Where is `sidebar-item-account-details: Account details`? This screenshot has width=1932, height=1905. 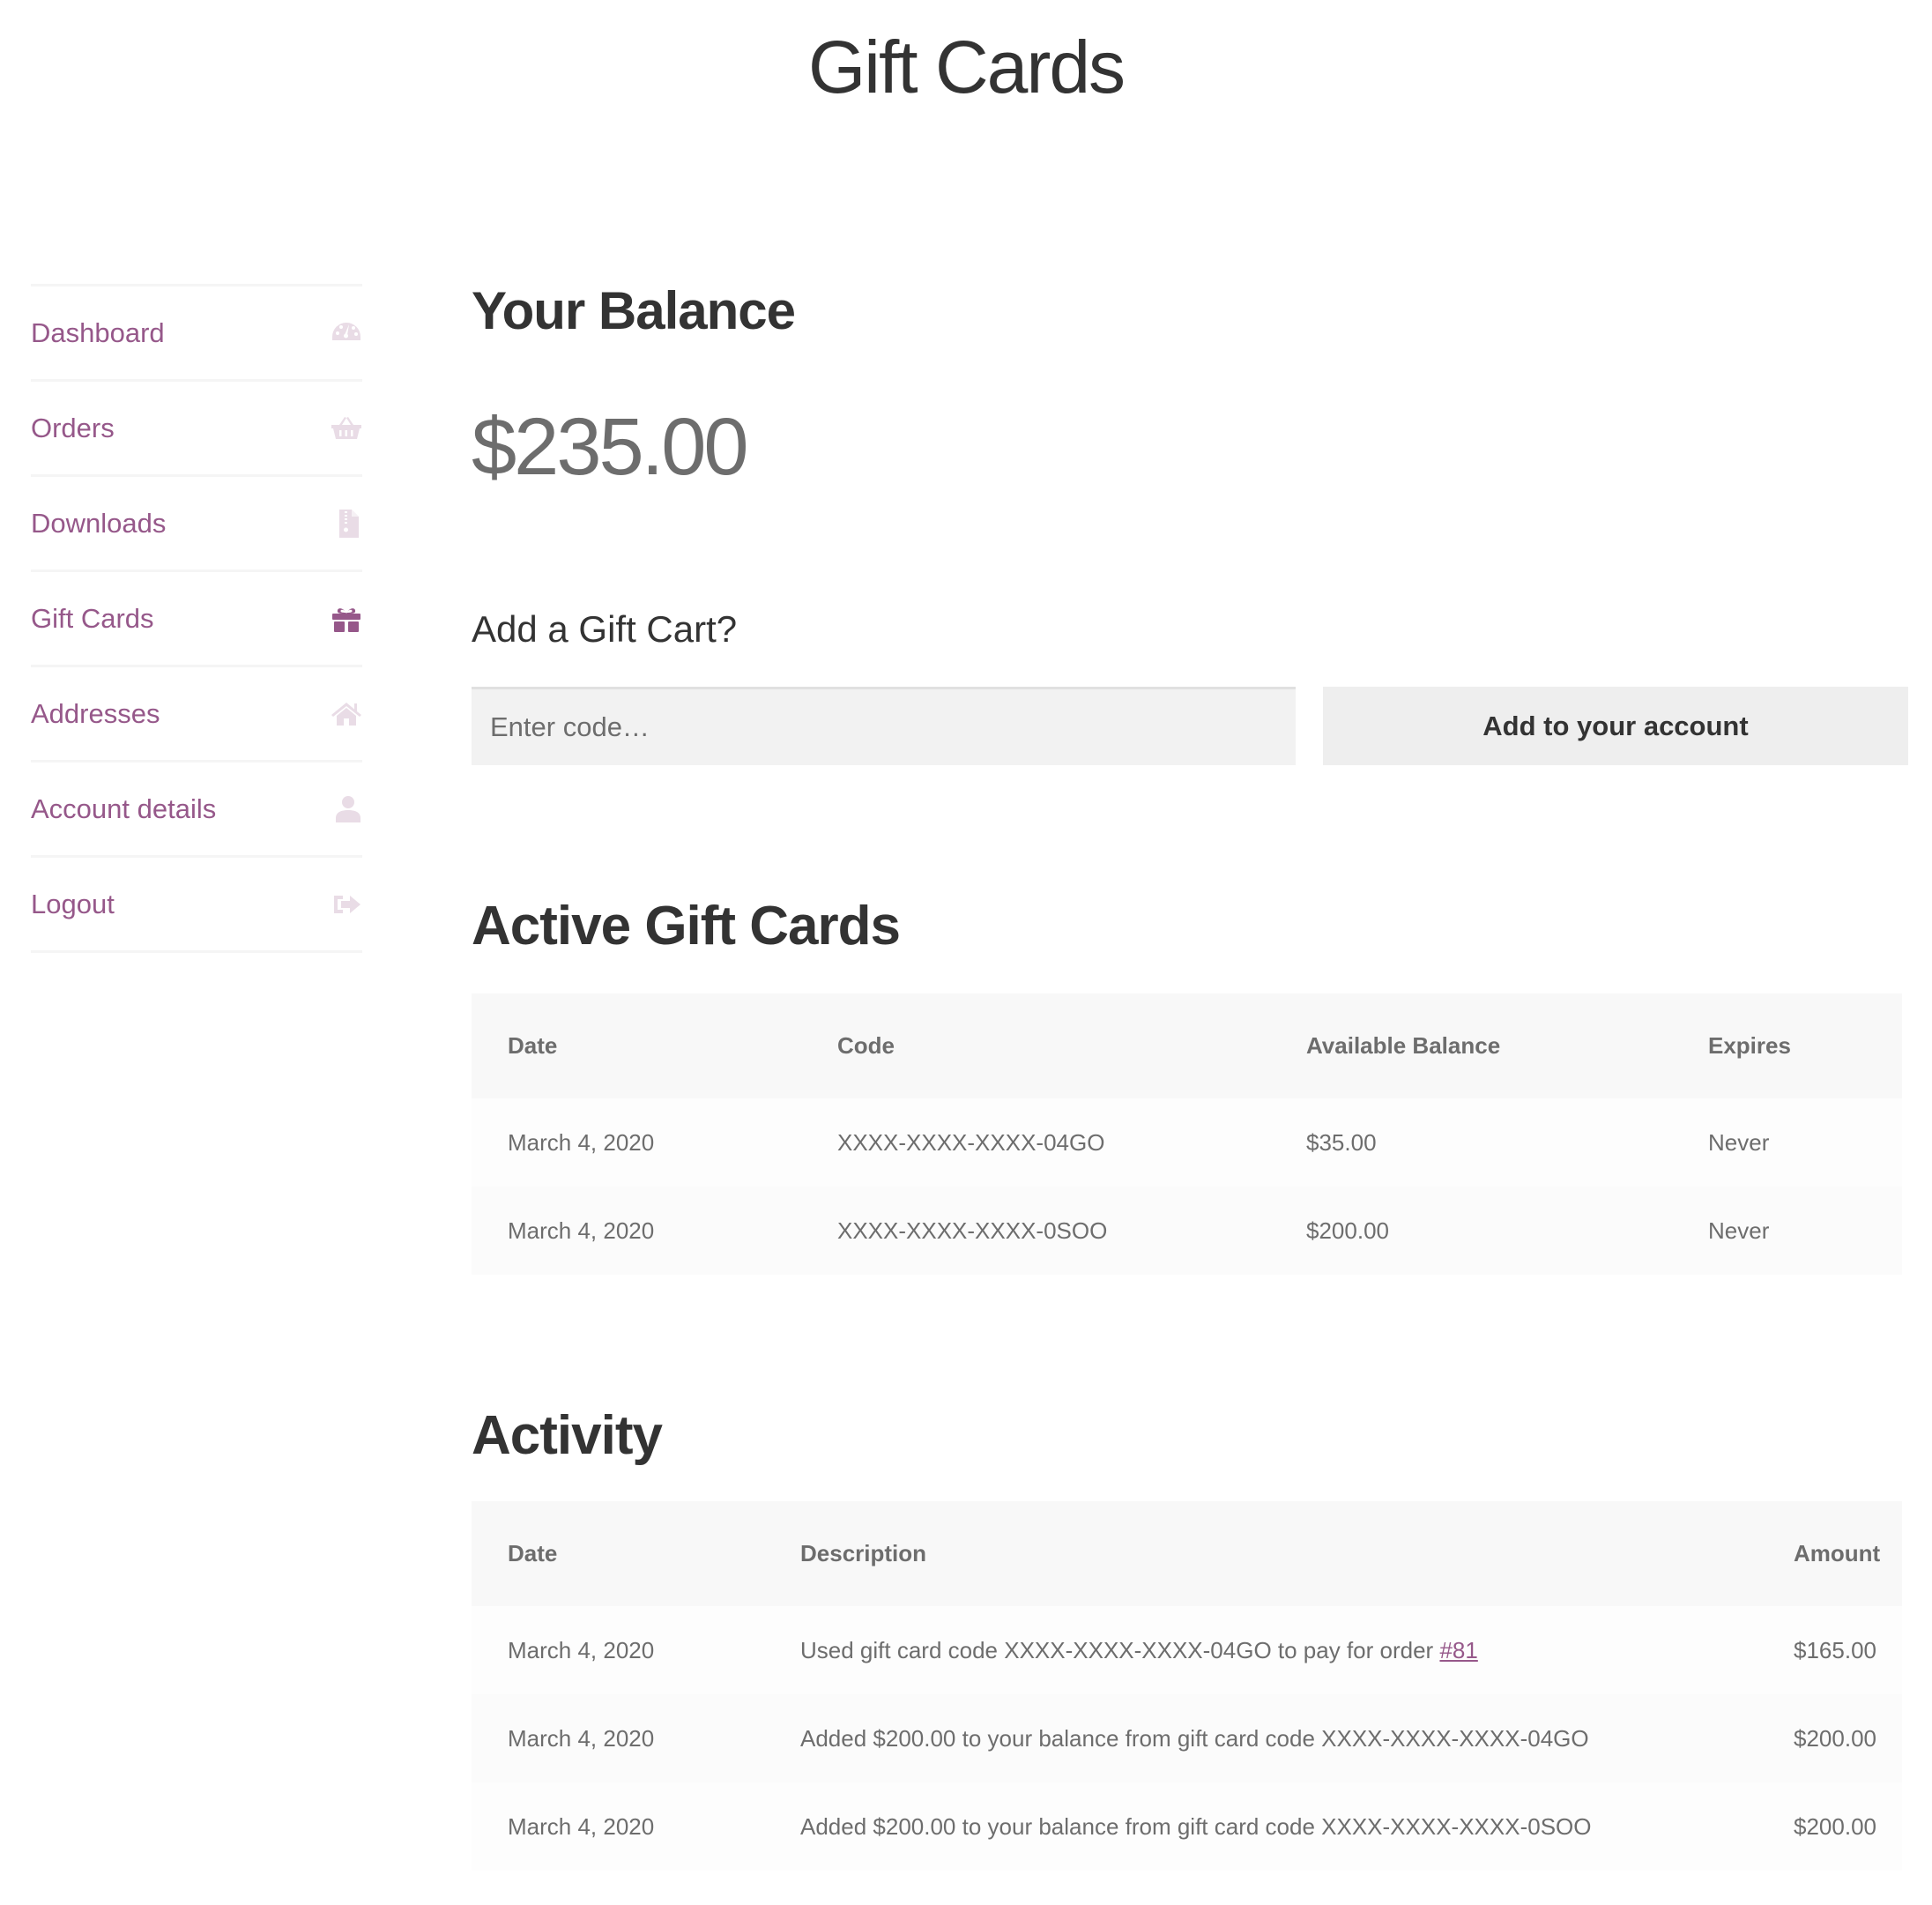
sidebar-item-account-details: Account details is located at coordinates (196, 810).